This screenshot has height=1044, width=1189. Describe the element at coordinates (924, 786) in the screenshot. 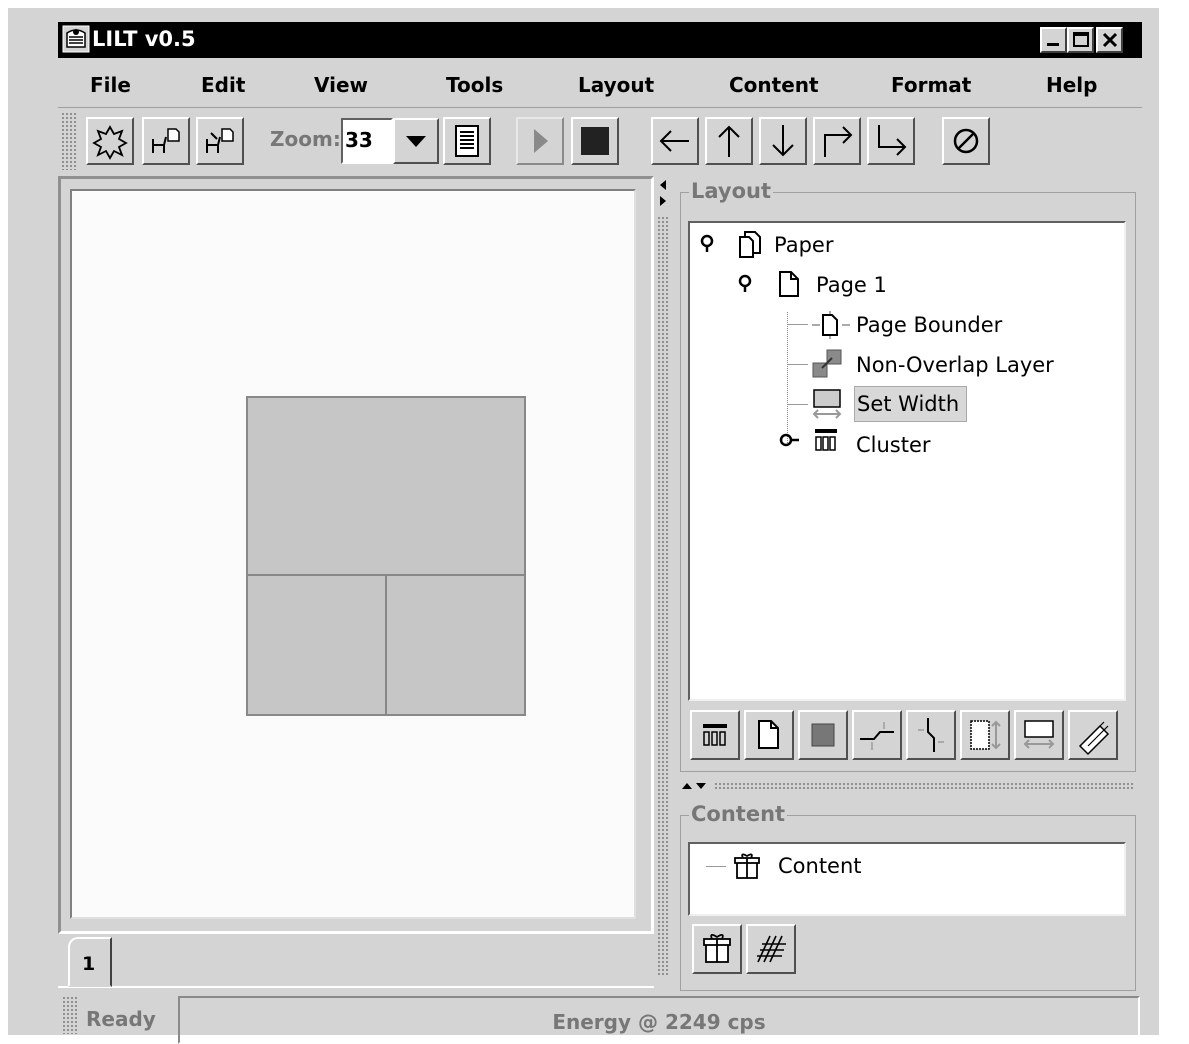

I see `panel-splitter-grip` at that location.